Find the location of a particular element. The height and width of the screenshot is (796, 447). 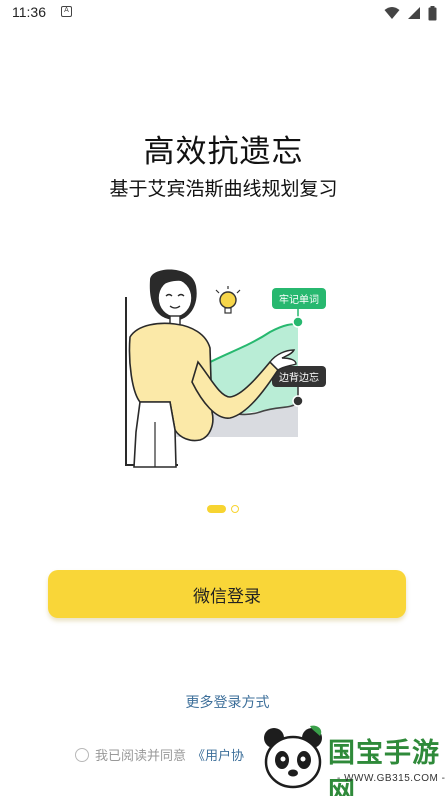

tag-remember: 牢记单词 is located at coordinates (299, 308).